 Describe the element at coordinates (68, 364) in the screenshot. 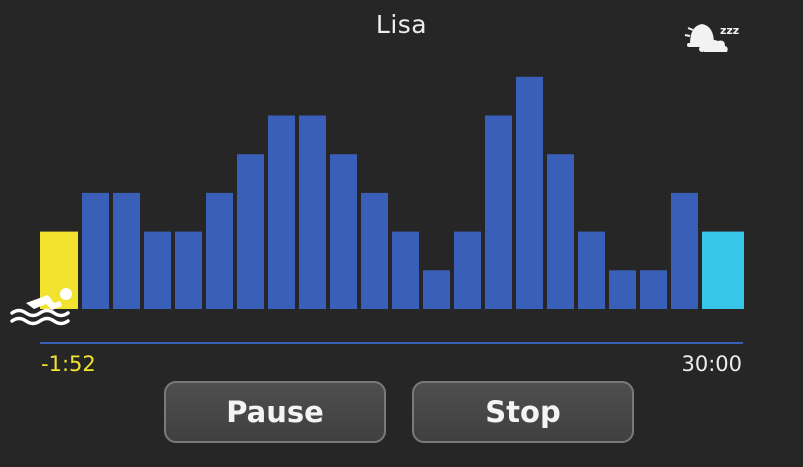

I see `elapsed-time-label: -1:52` at that location.